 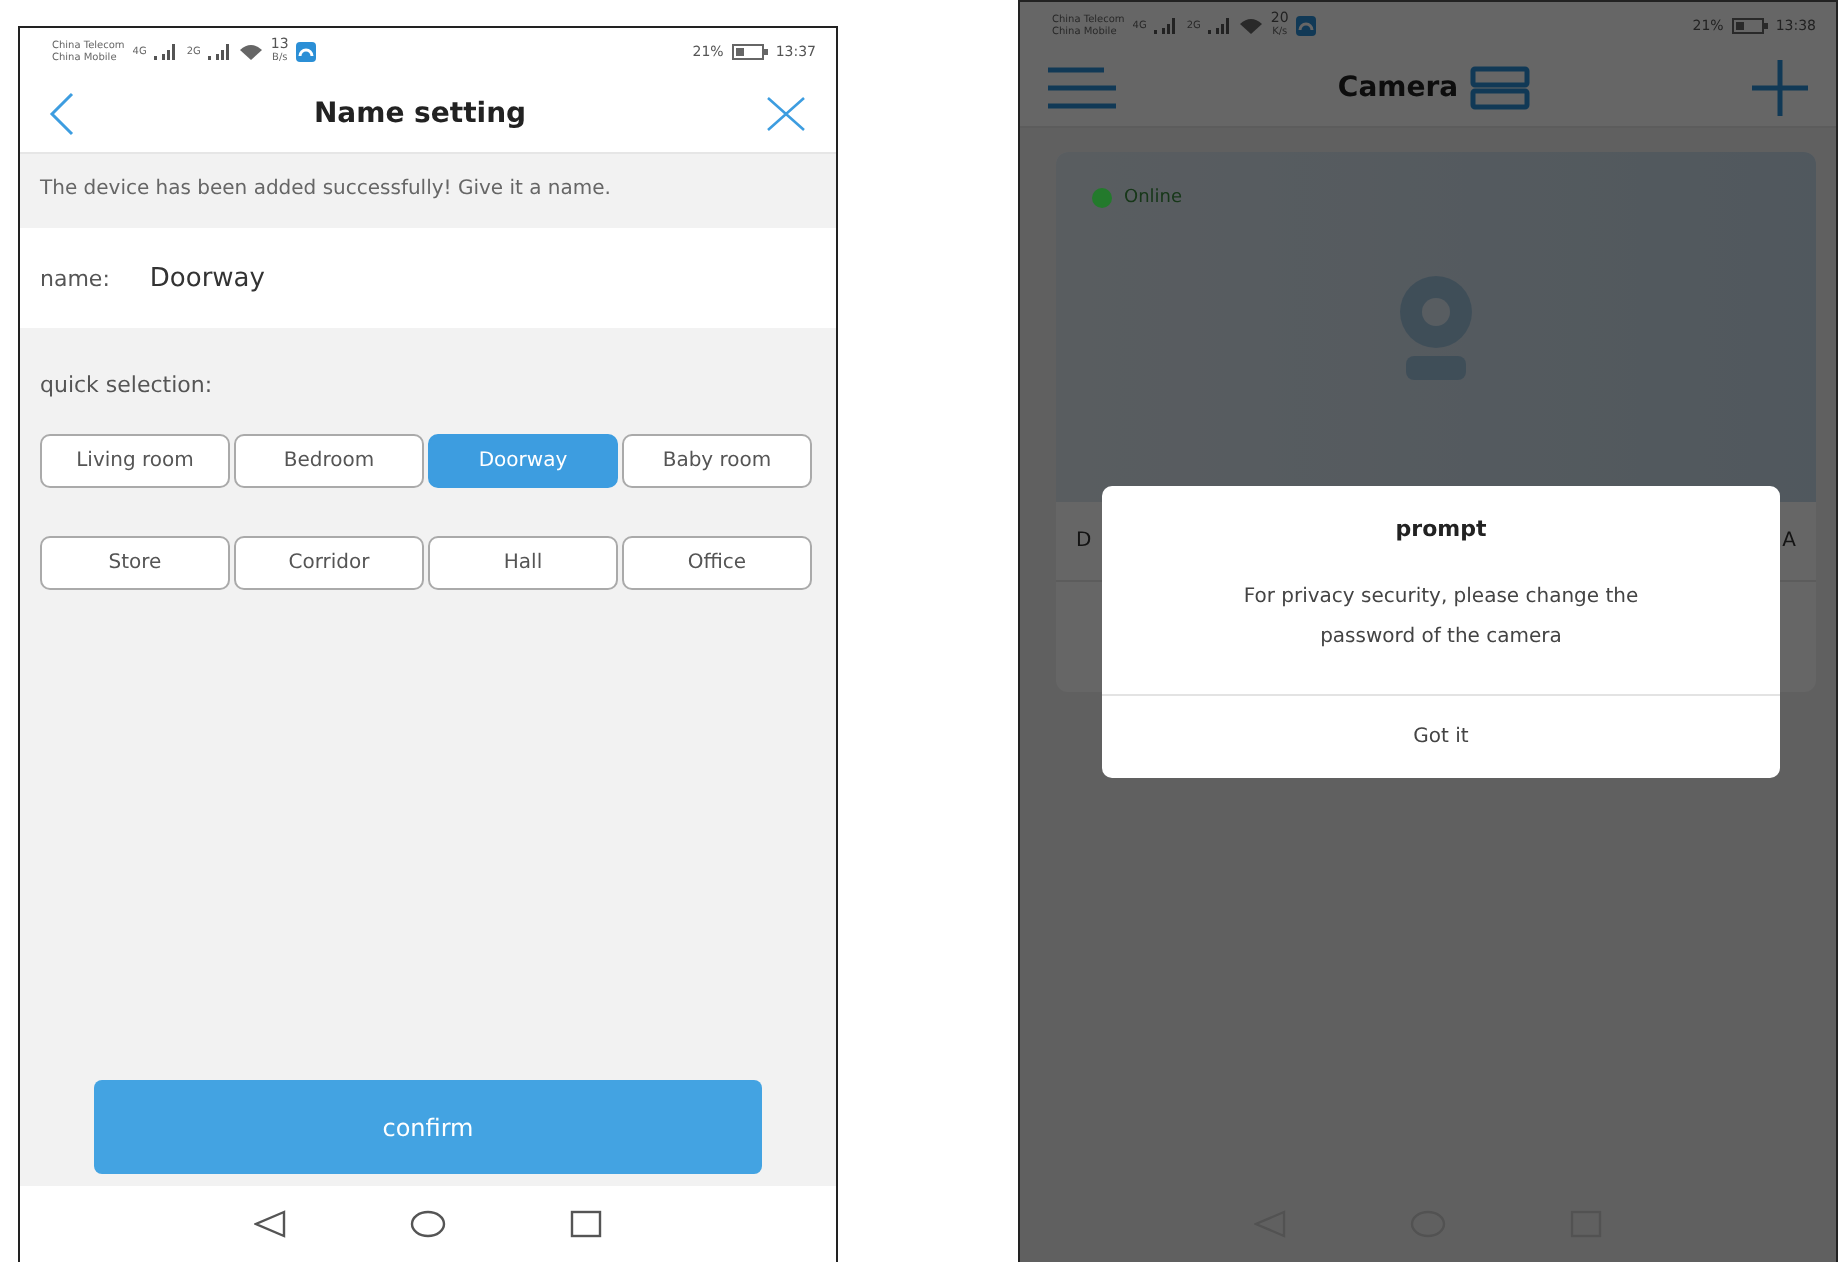 What do you see at coordinates (1500, 88) in the screenshot?
I see `list-view-icon` at bounding box center [1500, 88].